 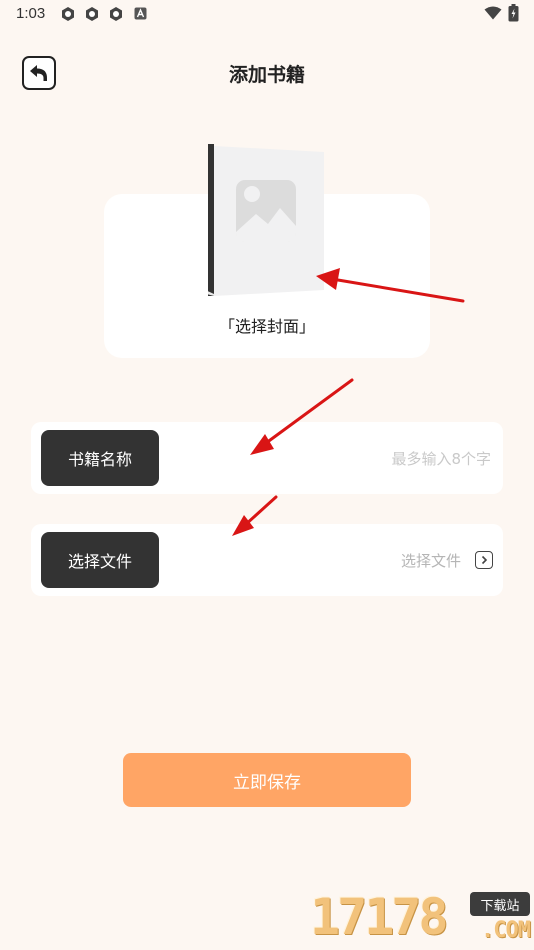 I want to click on wifi-icon, so click(x=493, y=13).